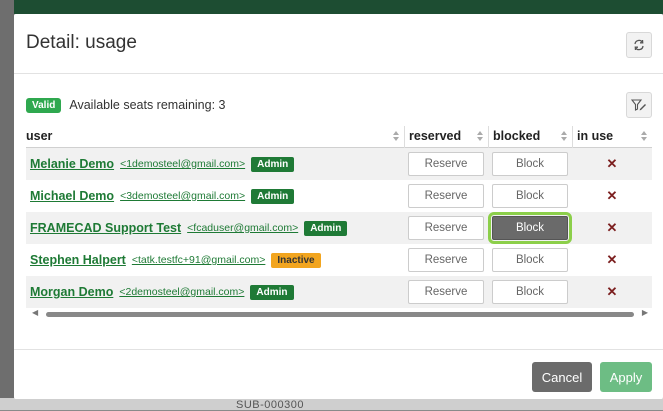 This screenshot has width=663, height=411. Describe the element at coordinates (645, 312) in the screenshot. I see `scroll-right-icon: ▶` at that location.